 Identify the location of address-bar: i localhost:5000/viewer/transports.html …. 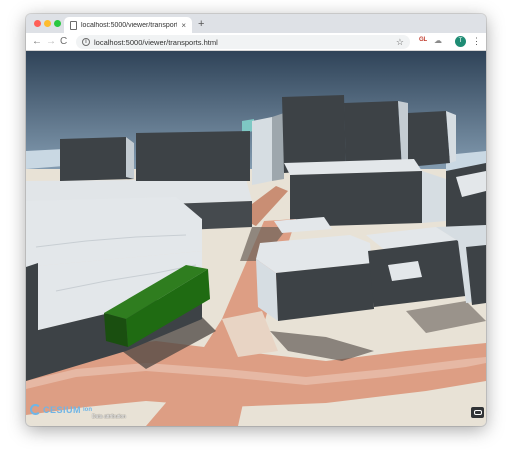
(243, 42).